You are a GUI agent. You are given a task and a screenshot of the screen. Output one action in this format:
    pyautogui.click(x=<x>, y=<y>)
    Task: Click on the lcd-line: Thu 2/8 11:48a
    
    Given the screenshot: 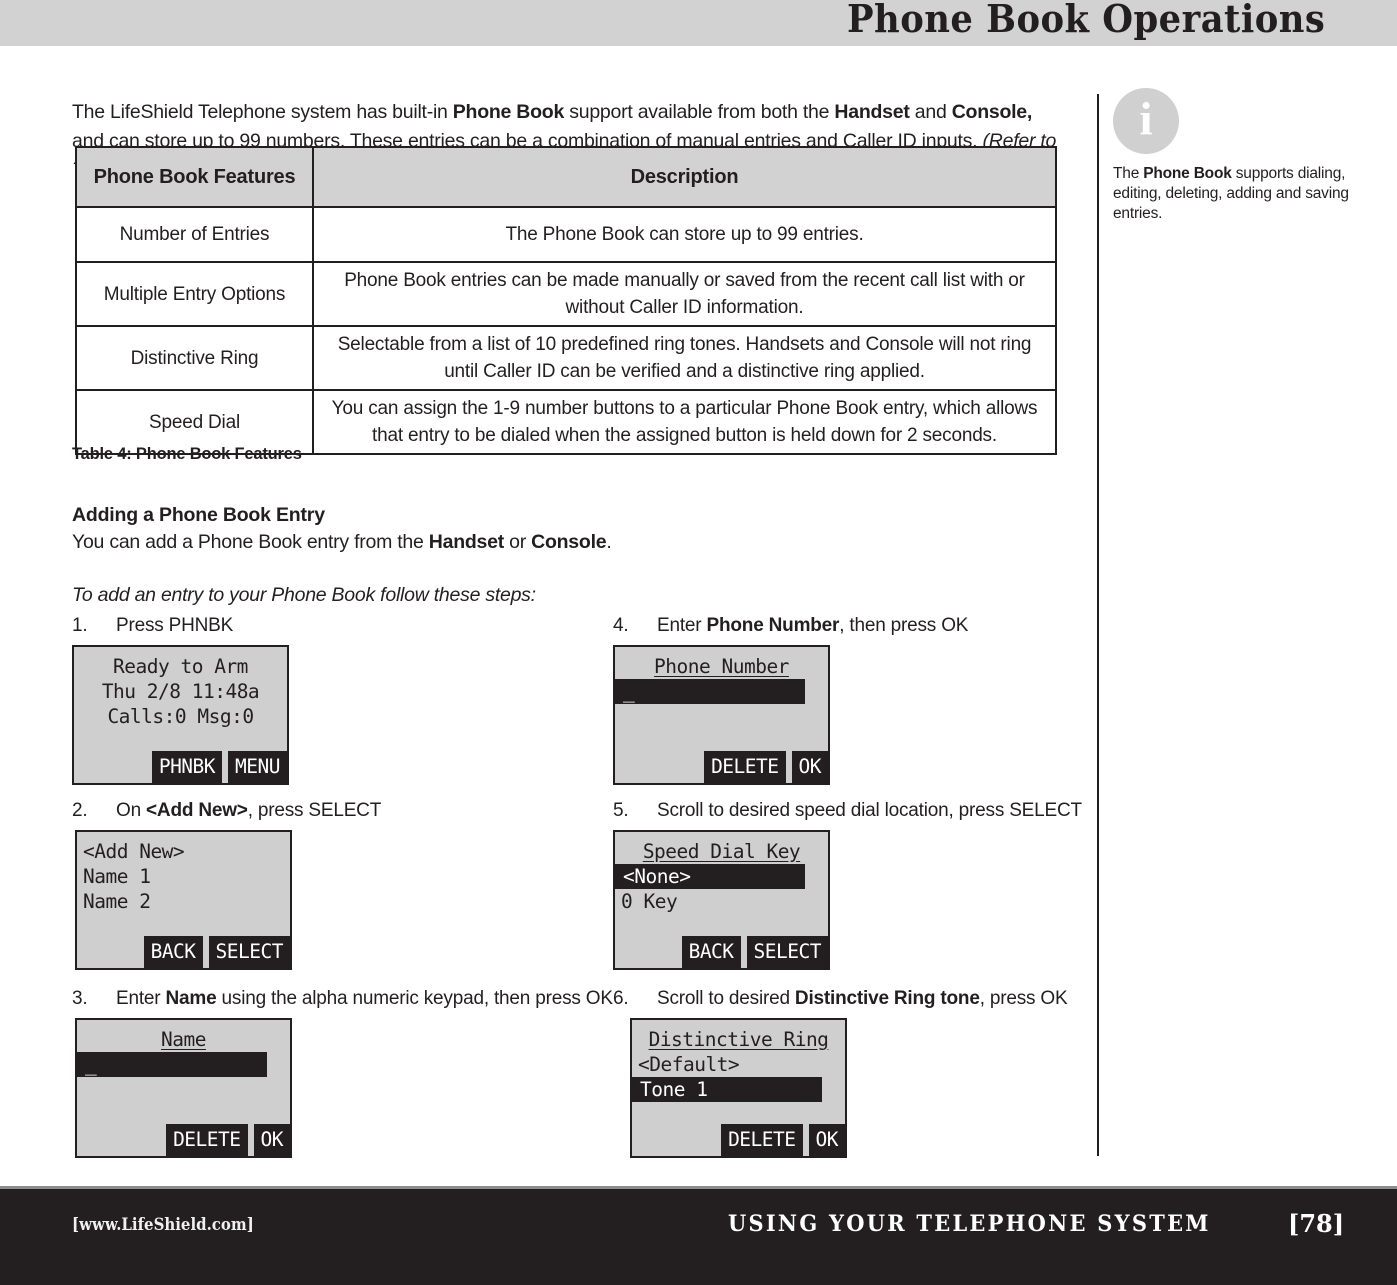 What is the action you would take?
    pyautogui.click(x=180, y=691)
    